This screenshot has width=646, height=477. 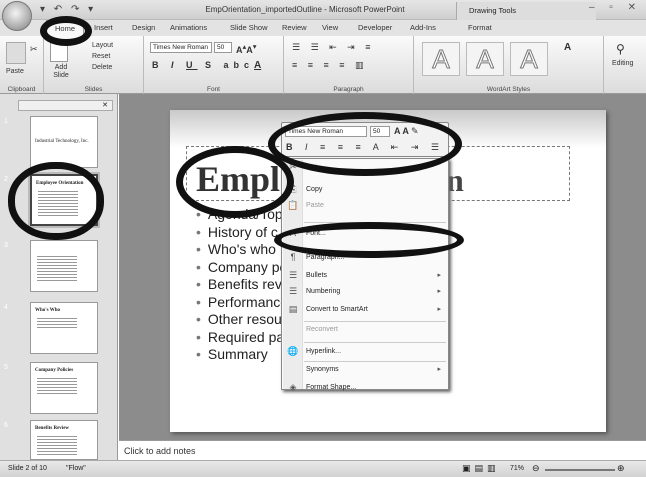 What do you see at coordinates (27, 468) in the screenshot?
I see `slide-counter: Slide 2 of 10` at bounding box center [27, 468].